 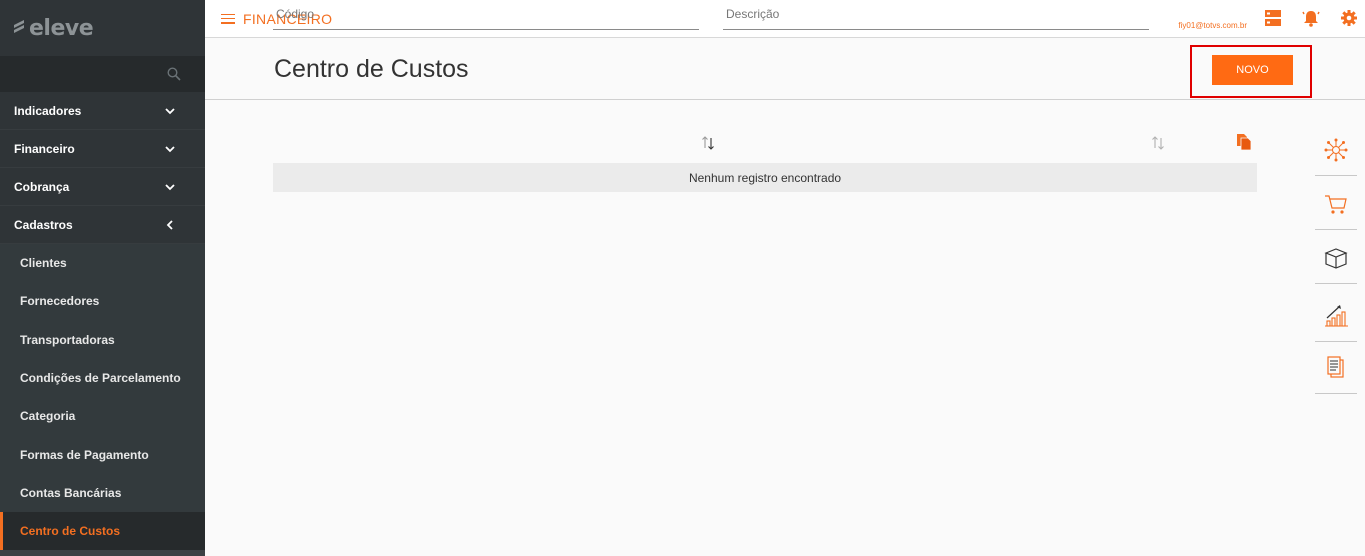 What do you see at coordinates (102, 225) in the screenshot?
I see `sidebar-item-cadastros: Cadastros` at bounding box center [102, 225].